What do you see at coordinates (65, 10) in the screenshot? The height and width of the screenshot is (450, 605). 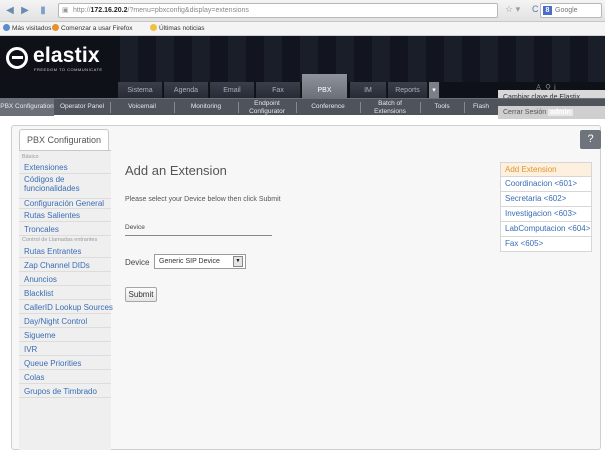 I see `page-icon: ▣` at bounding box center [65, 10].